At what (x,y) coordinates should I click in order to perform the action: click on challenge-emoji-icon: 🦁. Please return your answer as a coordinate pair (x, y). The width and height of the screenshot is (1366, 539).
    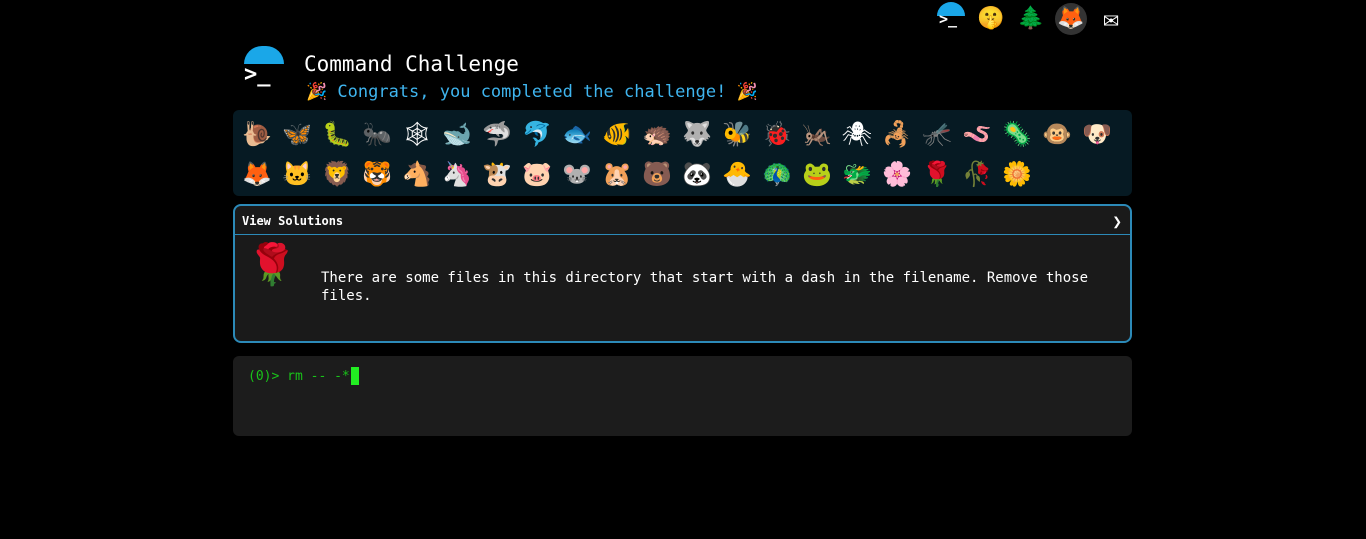
    Looking at the image, I should click on (337, 174).